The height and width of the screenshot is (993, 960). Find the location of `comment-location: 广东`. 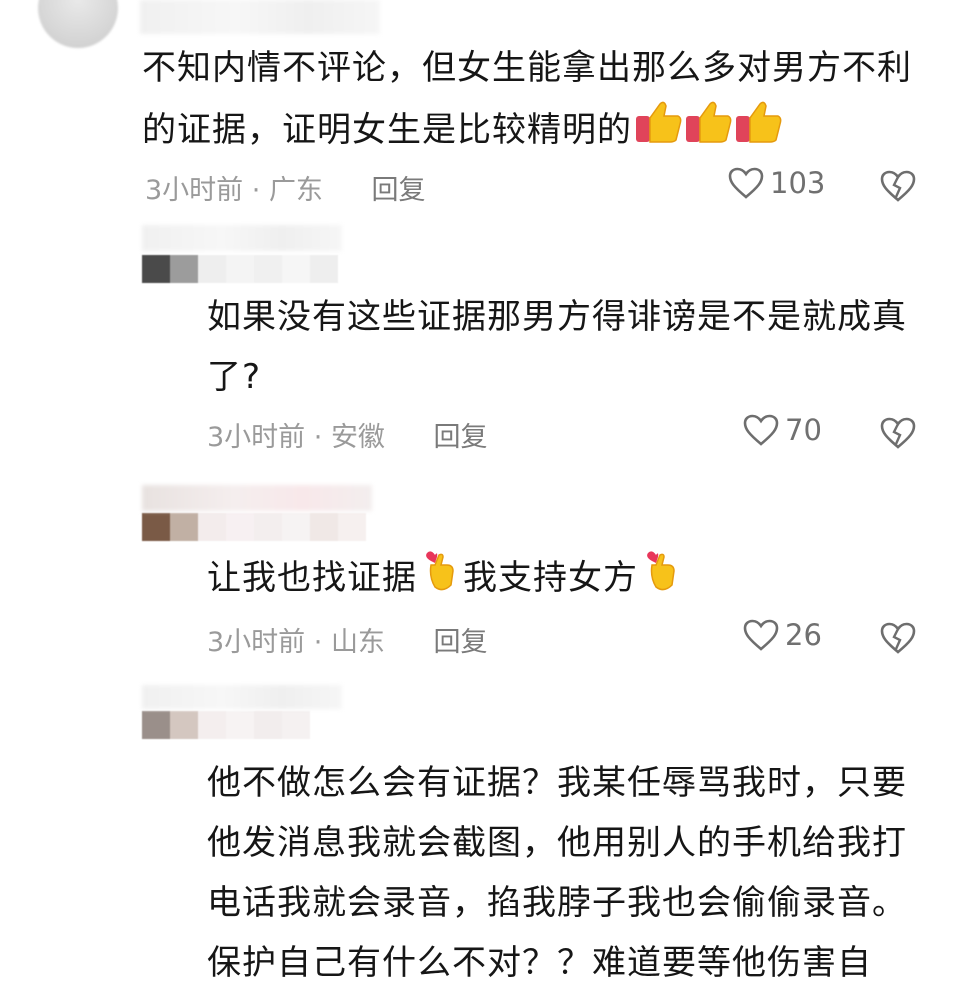

comment-location: 广东 is located at coordinates (295, 190).